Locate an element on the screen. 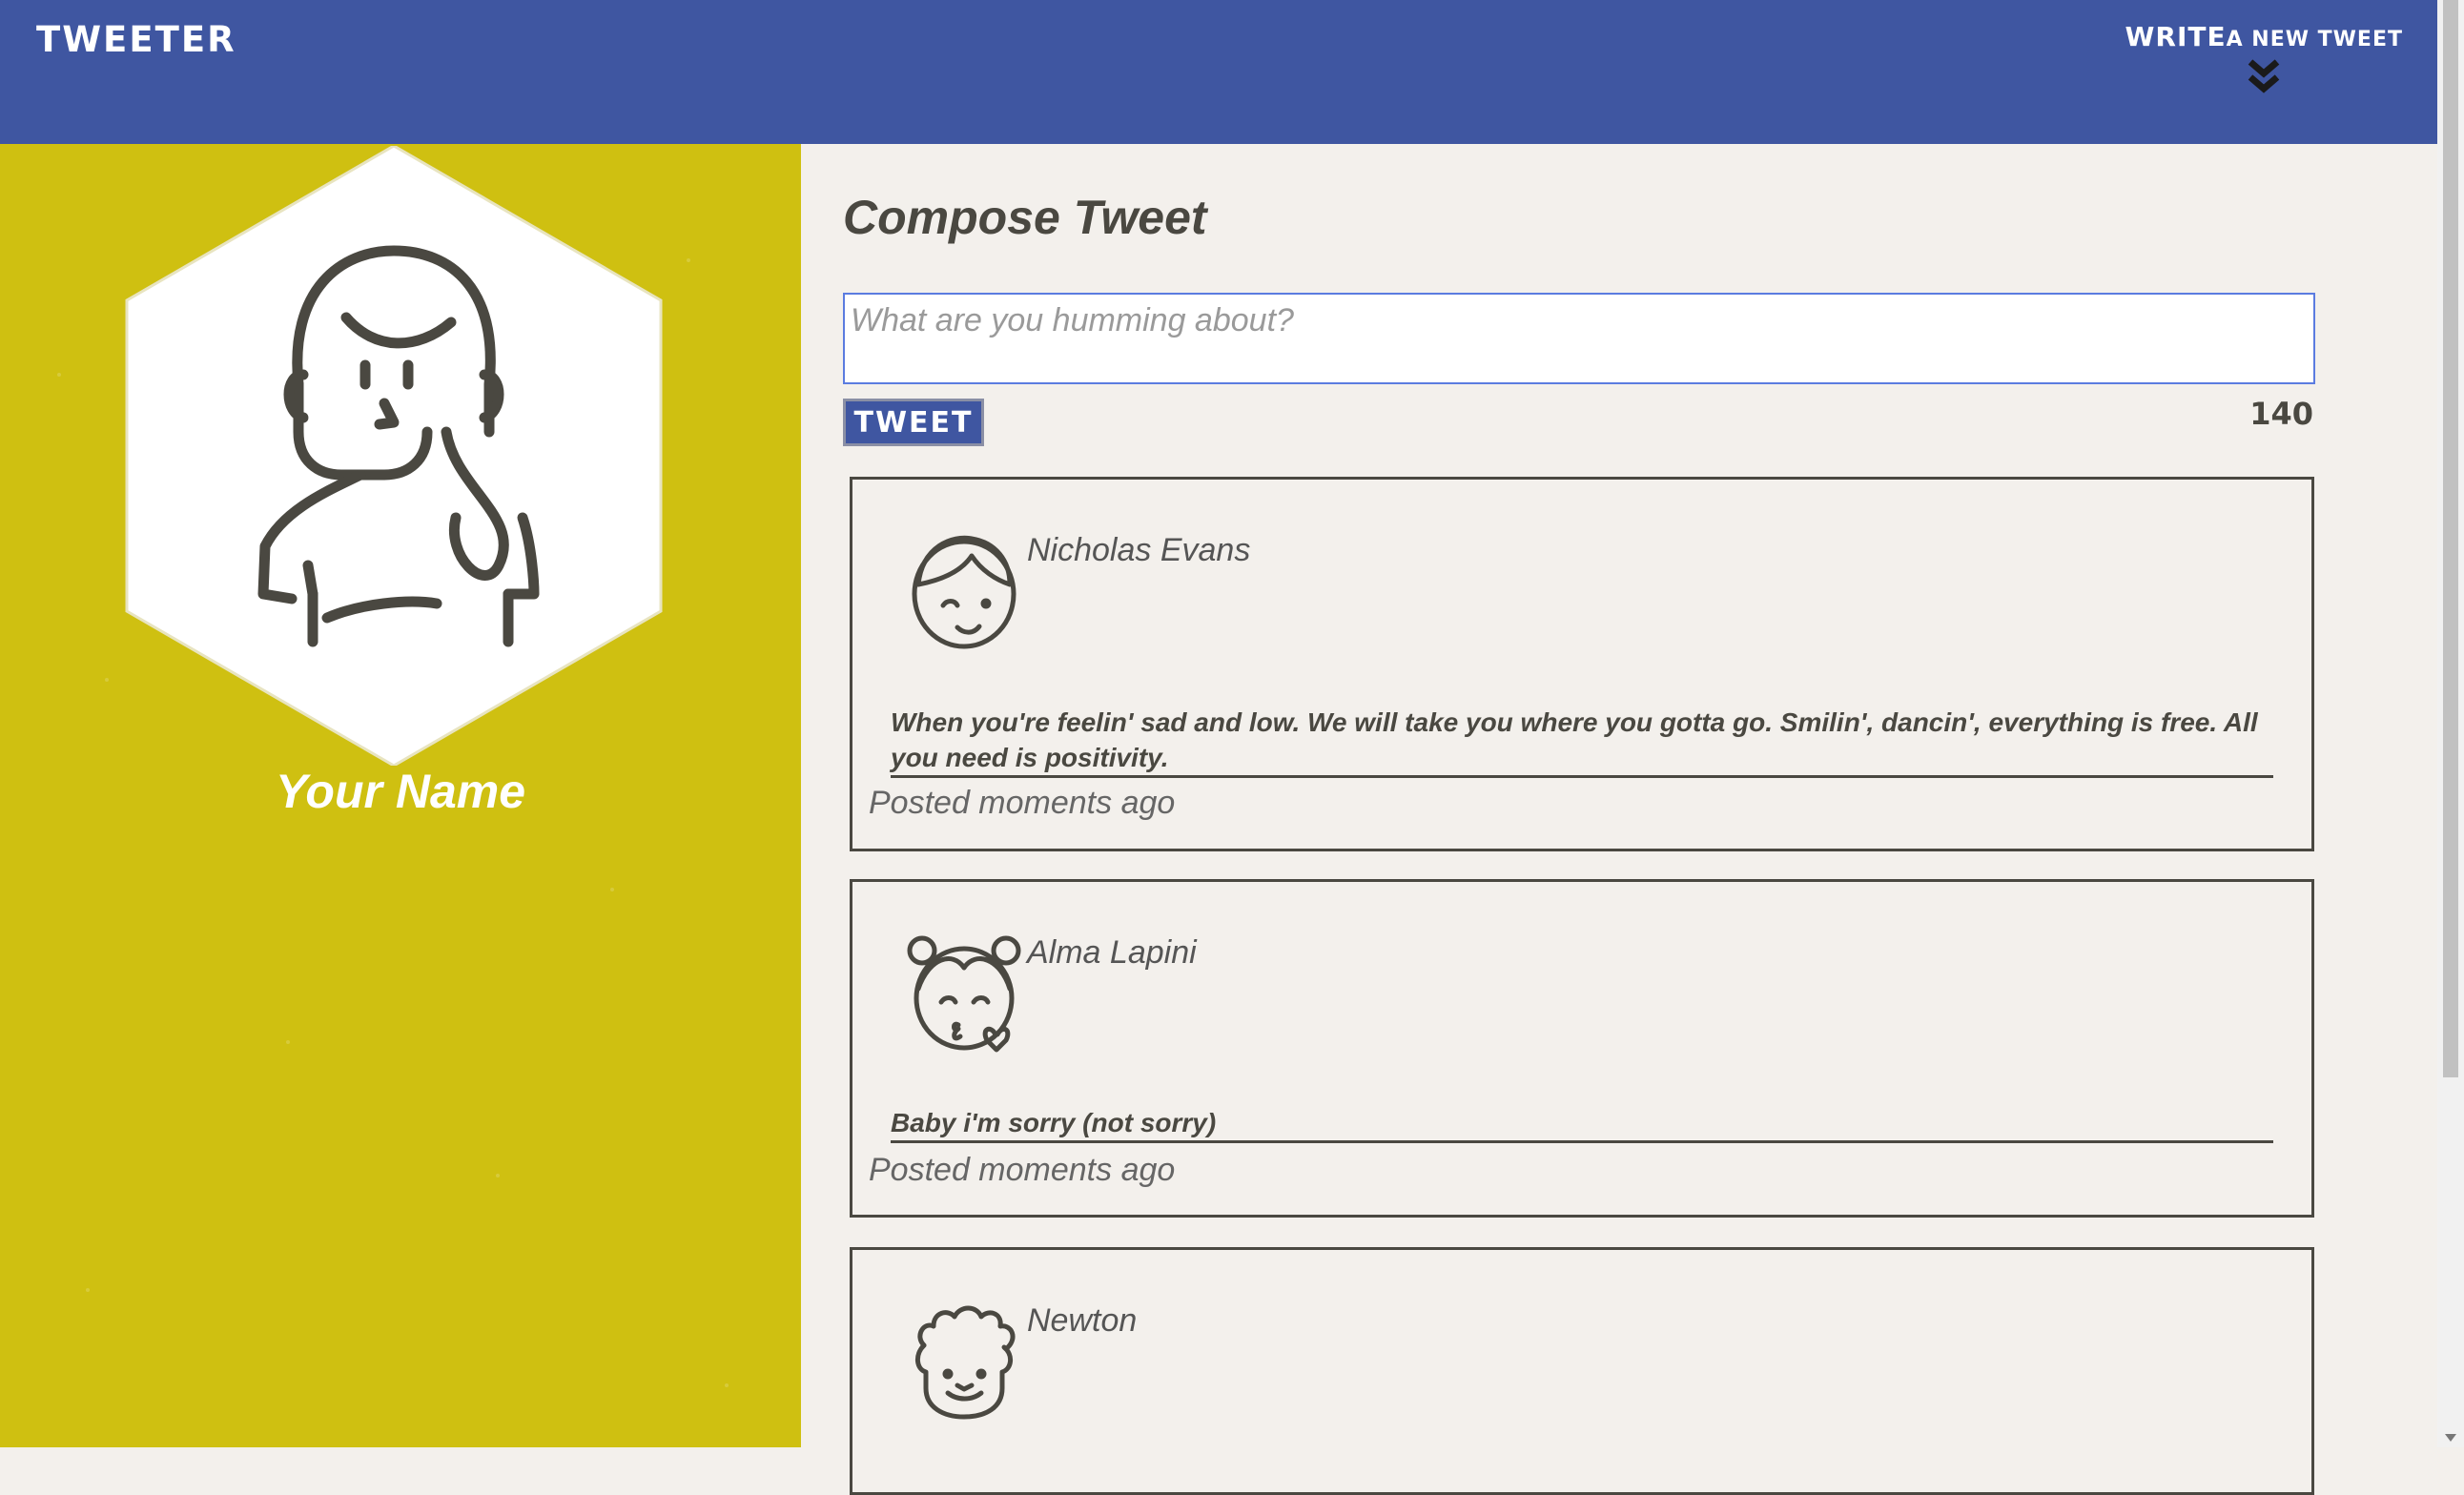 The image size is (2464, 1495). compose-title: Compose Tweet is located at coordinates (1025, 217).